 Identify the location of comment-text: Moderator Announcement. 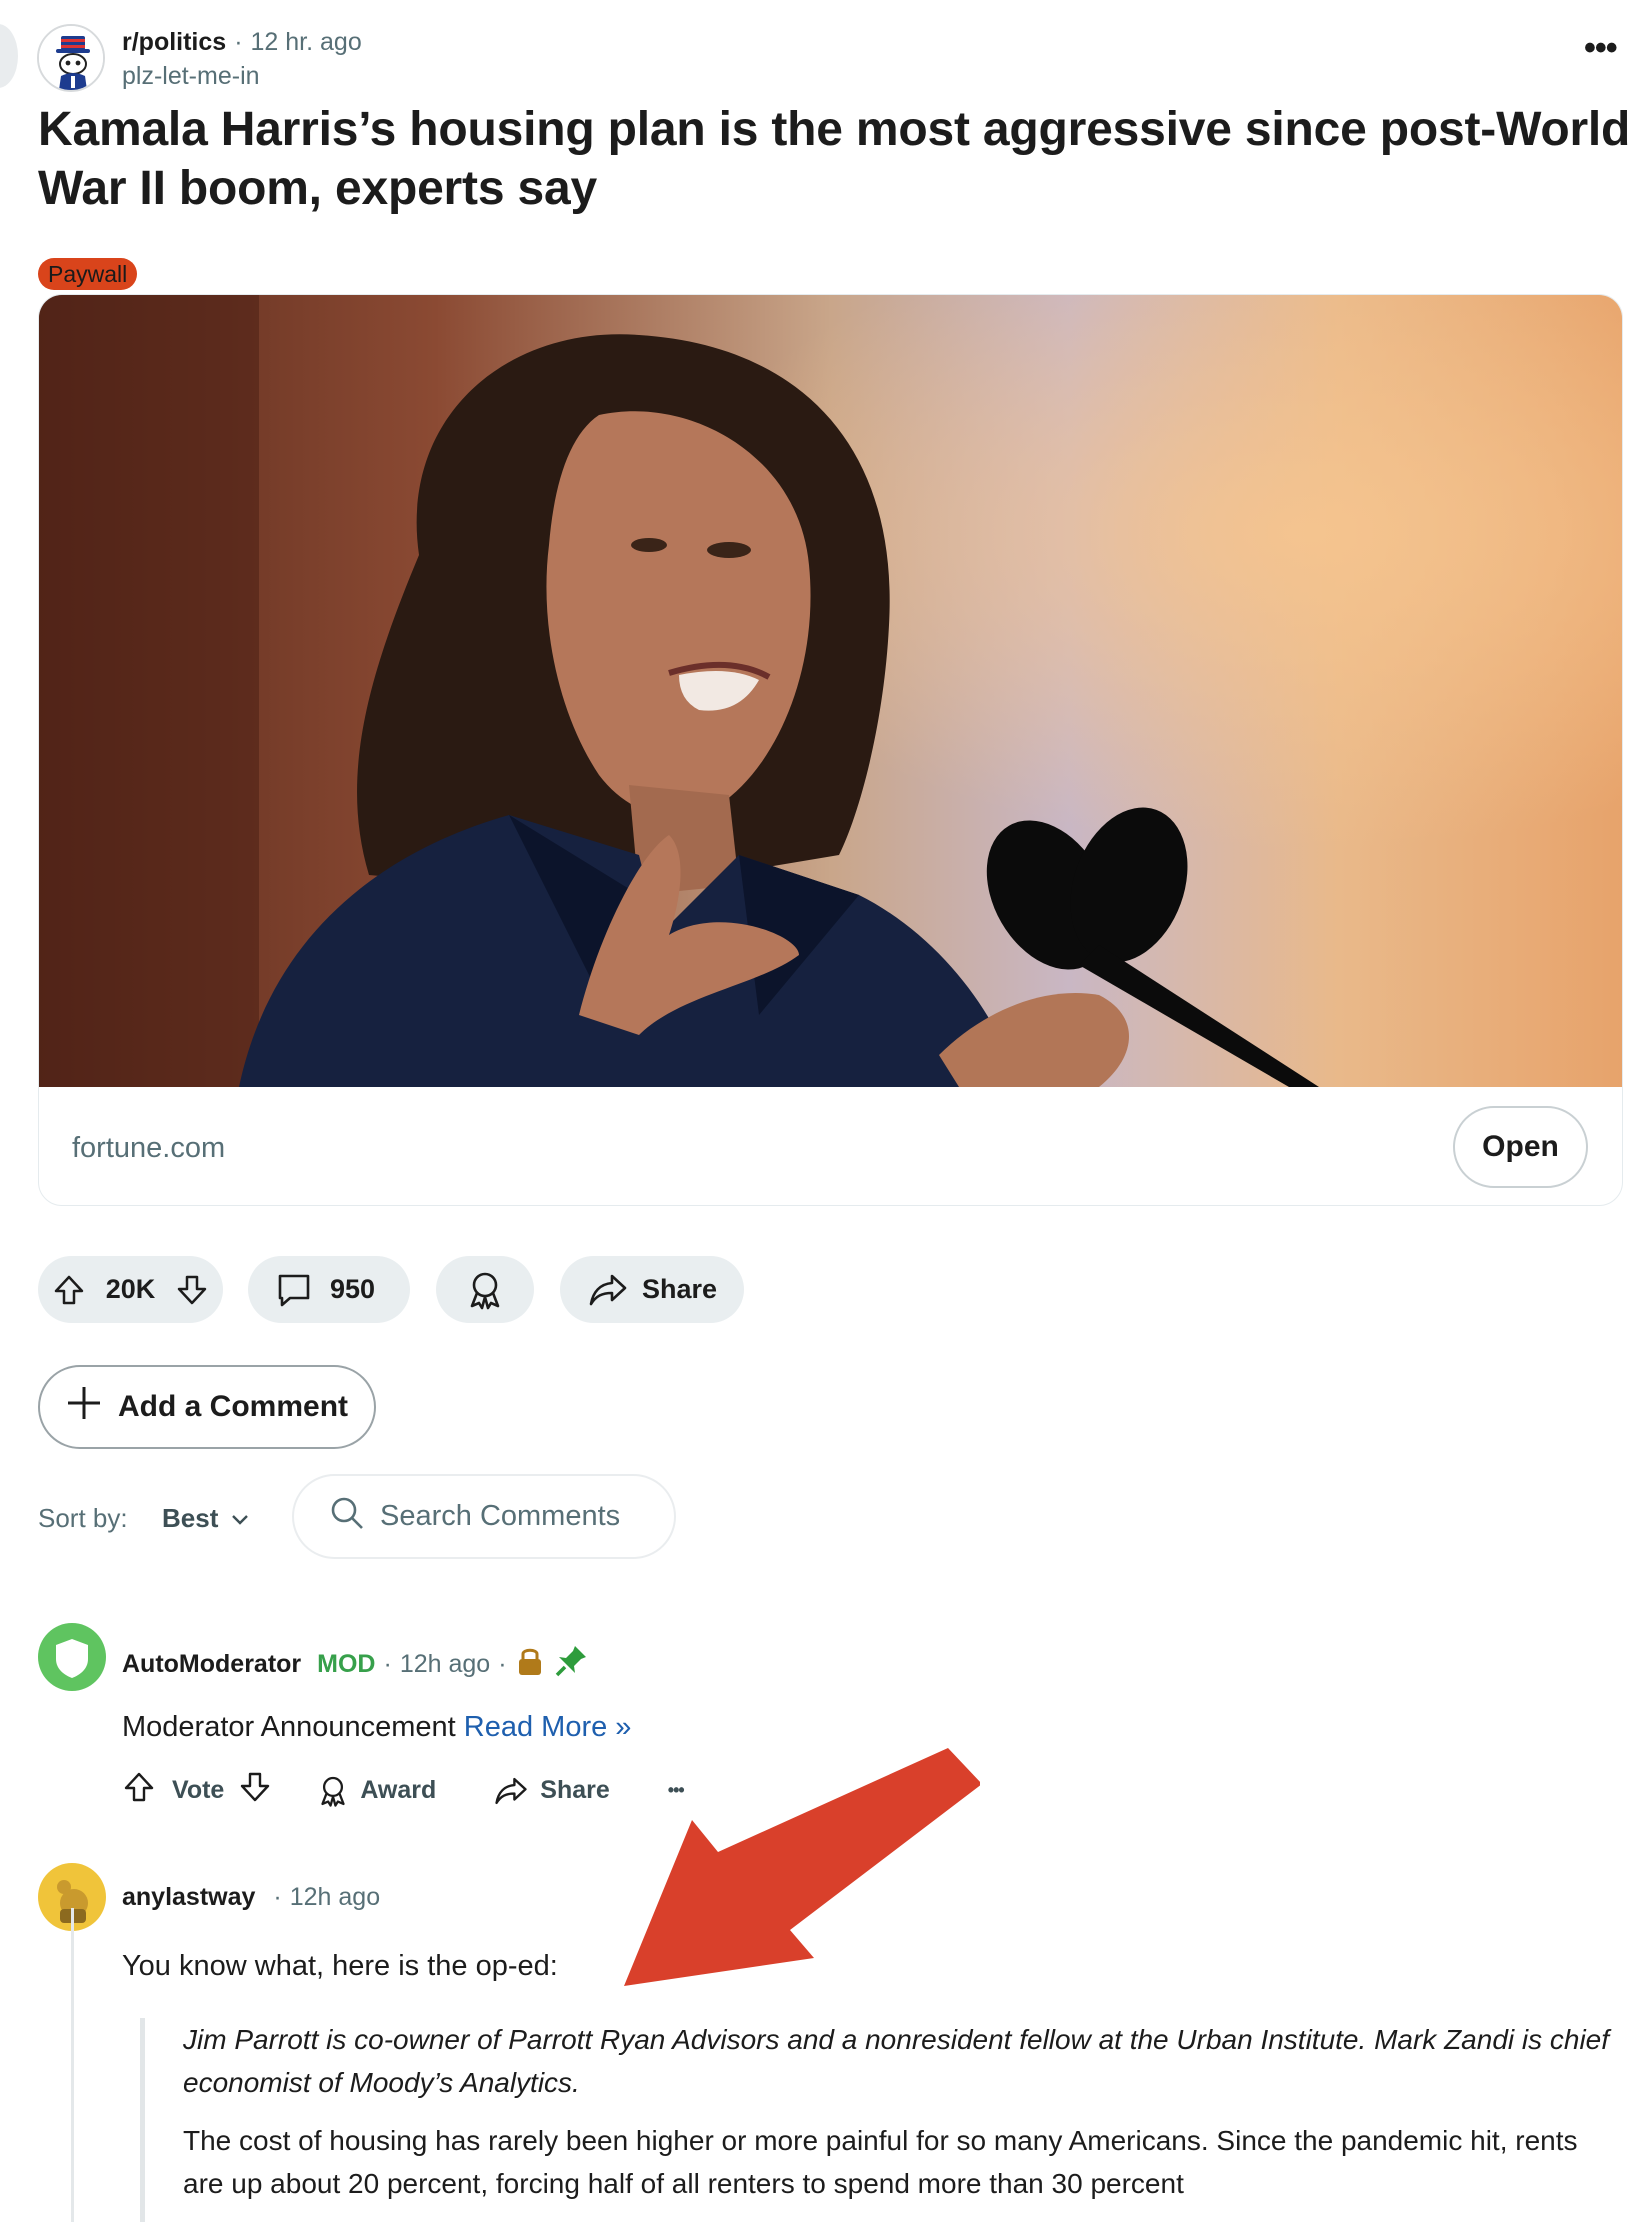
(289, 1727).